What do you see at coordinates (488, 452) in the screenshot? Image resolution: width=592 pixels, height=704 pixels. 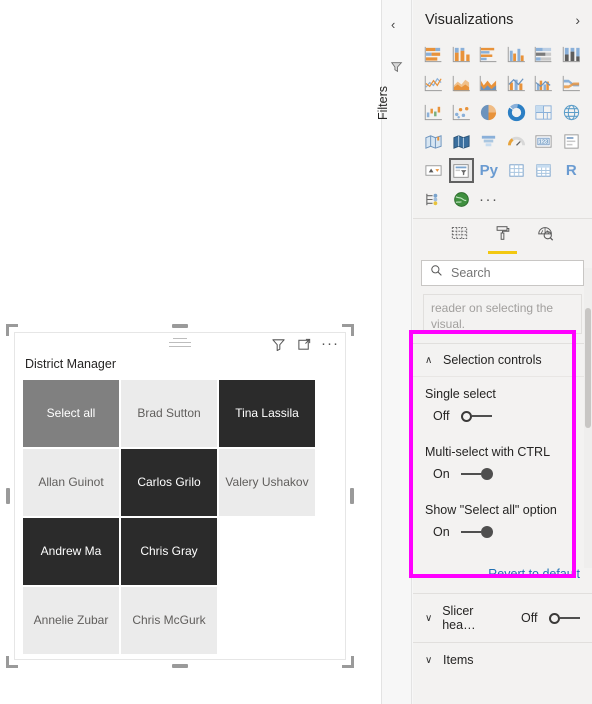 I see `multi-select-ctrl-label: Multi-select with CTRL` at bounding box center [488, 452].